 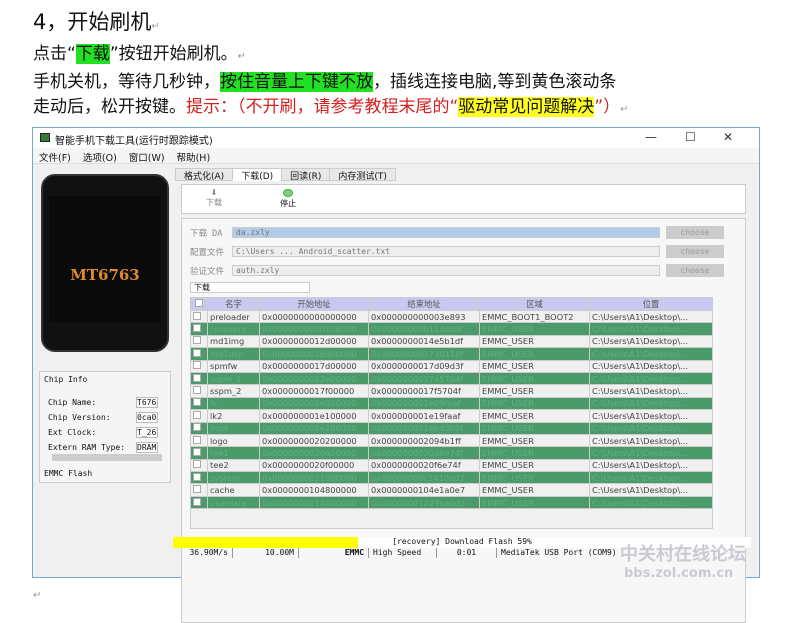 I want to click on download-button: ⬇ 下载, so click(x=214, y=198).